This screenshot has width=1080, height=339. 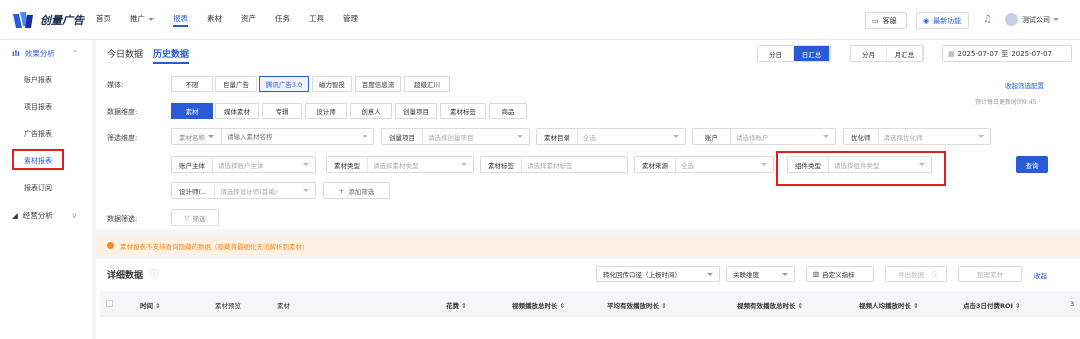 I want to click on table-body, so click(x=590, y=327).